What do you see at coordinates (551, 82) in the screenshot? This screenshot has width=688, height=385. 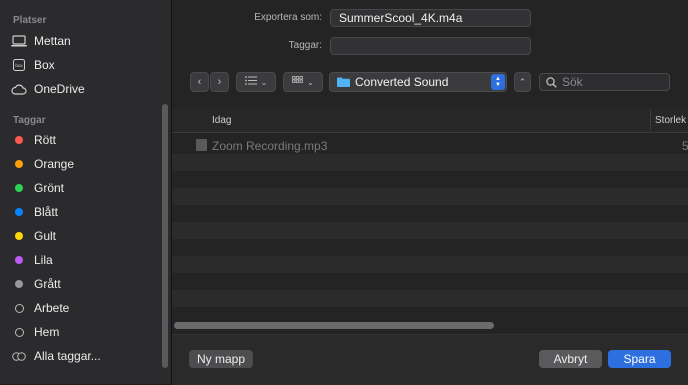 I see `search-icon` at bounding box center [551, 82].